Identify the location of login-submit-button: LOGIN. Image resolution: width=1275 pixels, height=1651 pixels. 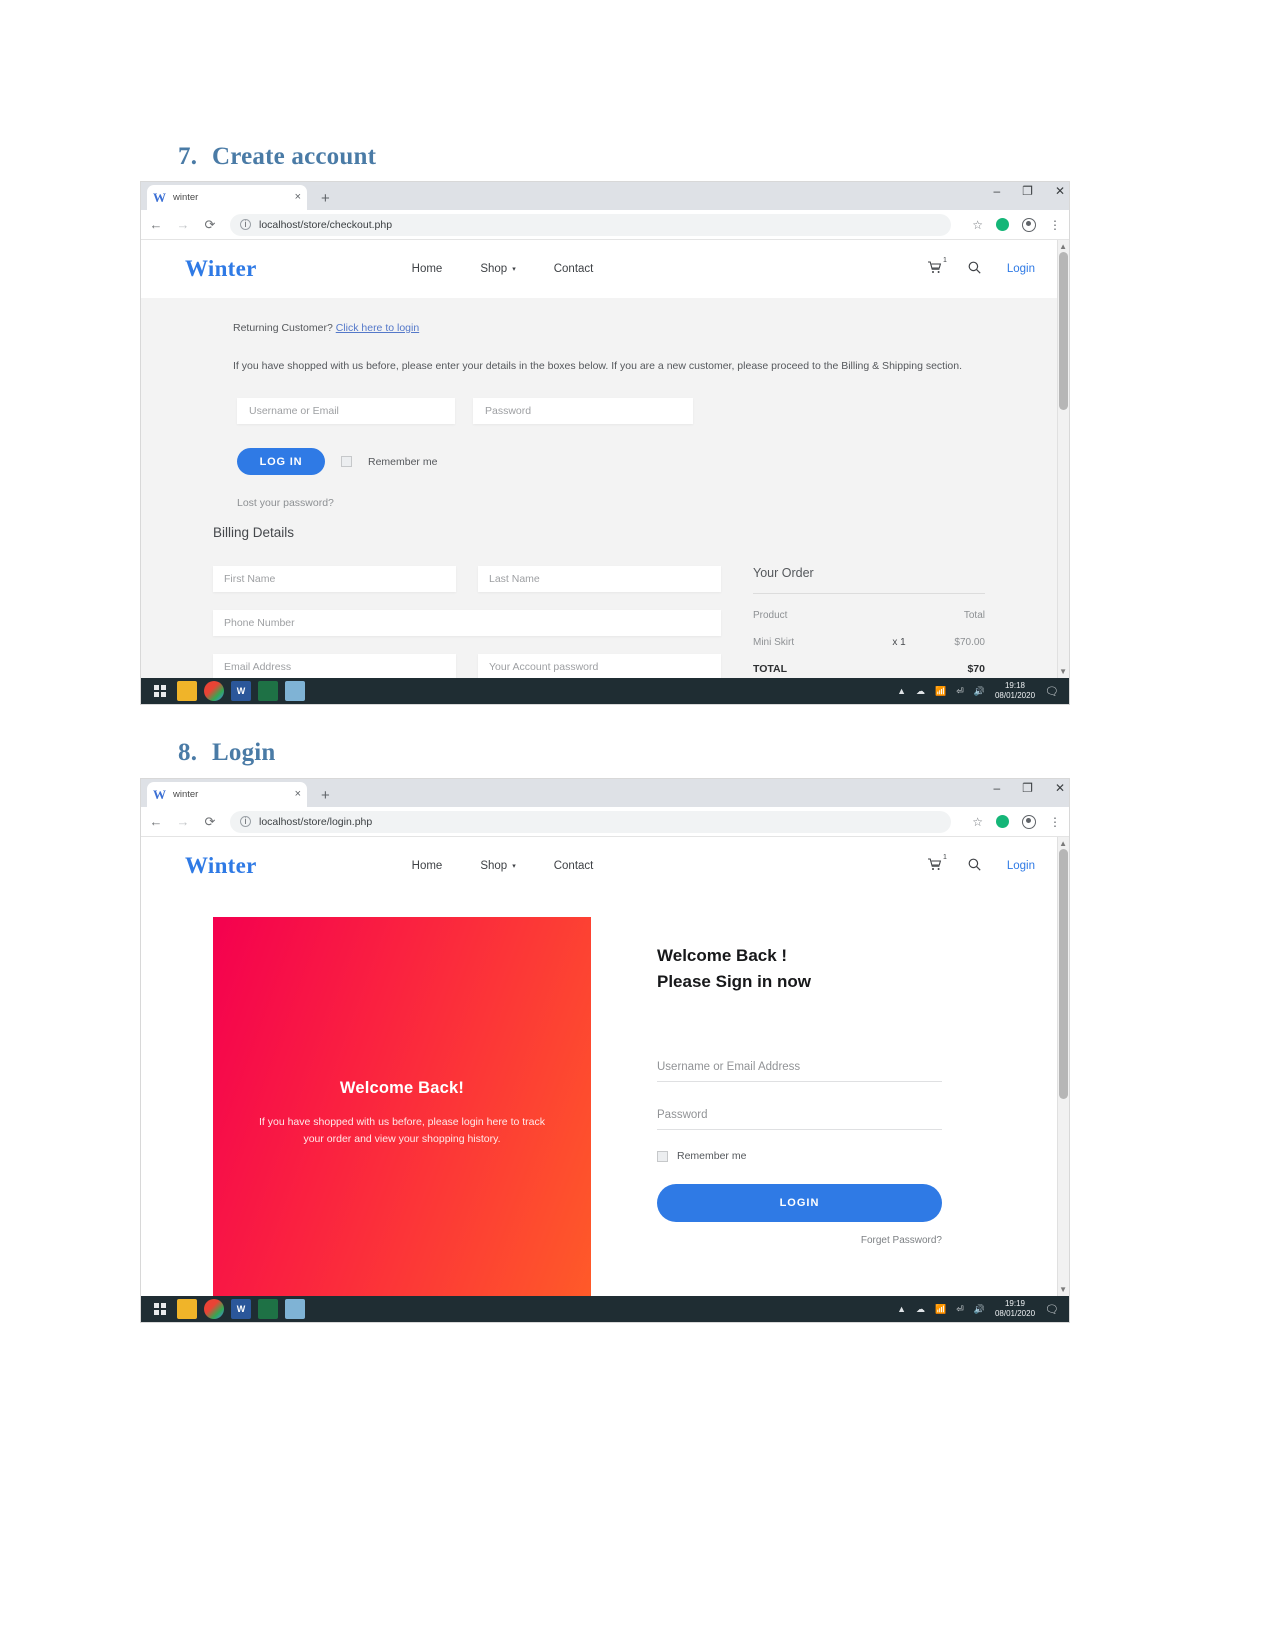
(799, 1203).